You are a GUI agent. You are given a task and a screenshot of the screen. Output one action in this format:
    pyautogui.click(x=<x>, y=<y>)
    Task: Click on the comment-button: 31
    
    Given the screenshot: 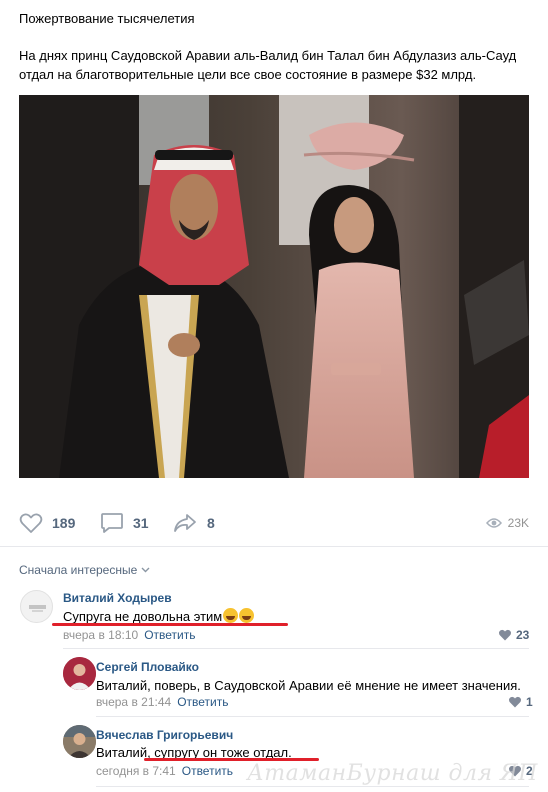 What is the action you would take?
    pyautogui.click(x=124, y=523)
    